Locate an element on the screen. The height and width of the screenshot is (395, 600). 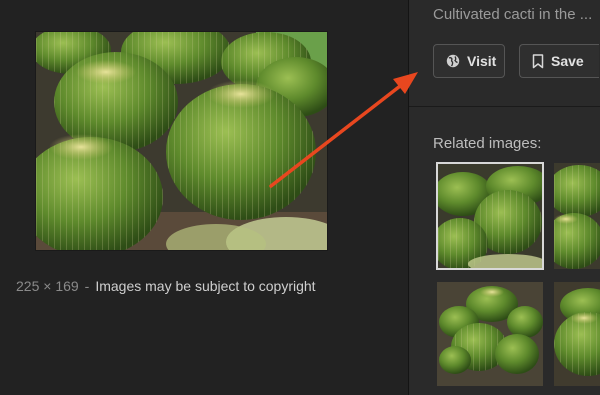
image-dimensions: 225 × 169 is located at coordinates (47, 286).